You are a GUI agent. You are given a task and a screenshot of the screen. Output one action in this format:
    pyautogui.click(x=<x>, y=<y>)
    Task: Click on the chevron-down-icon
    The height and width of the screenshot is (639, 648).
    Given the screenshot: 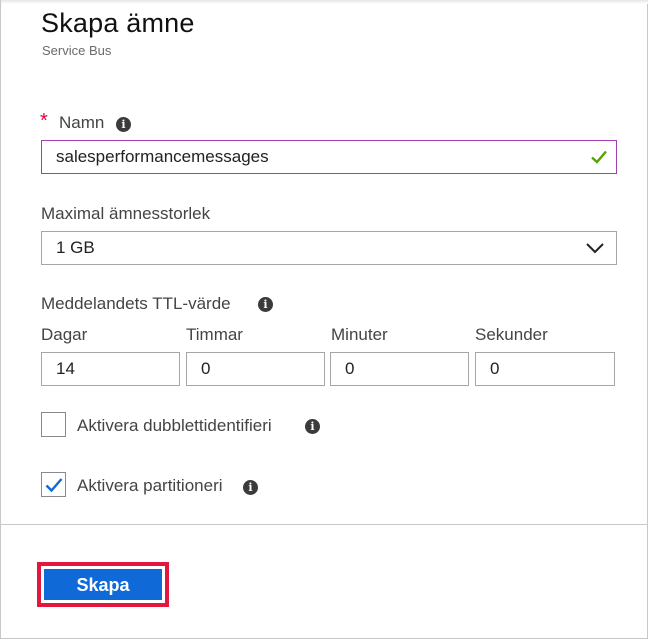 What is the action you would take?
    pyautogui.click(x=595, y=248)
    